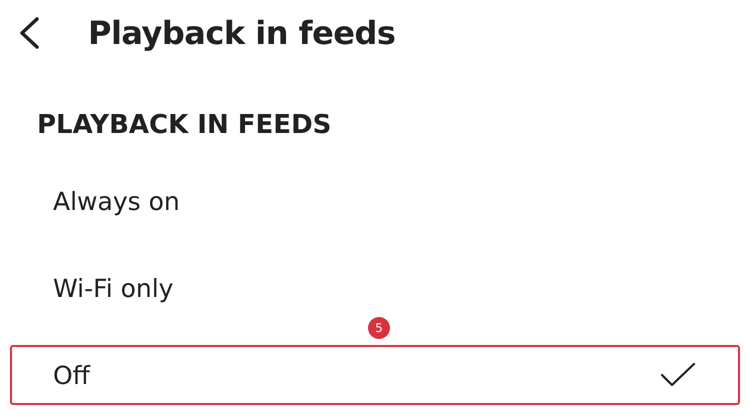 This screenshot has width=750, height=417. I want to click on checkmark-icon, so click(678, 375).